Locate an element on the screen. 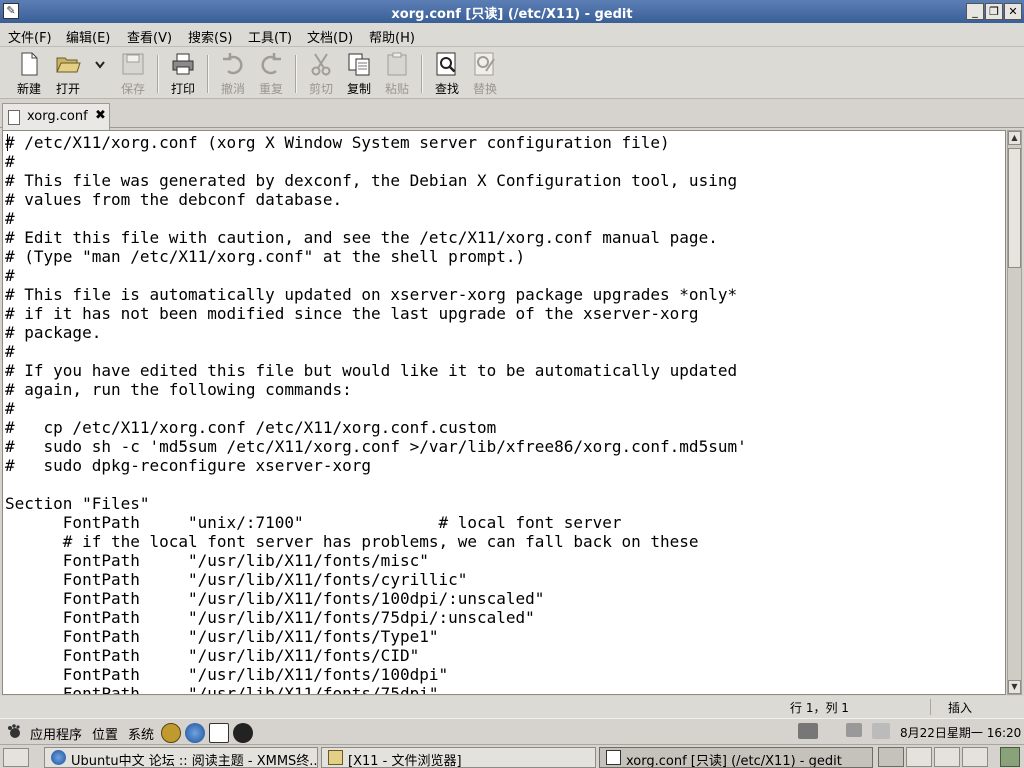 The height and width of the screenshot is (768, 1024). trash-icon is located at coordinates (1010, 757).